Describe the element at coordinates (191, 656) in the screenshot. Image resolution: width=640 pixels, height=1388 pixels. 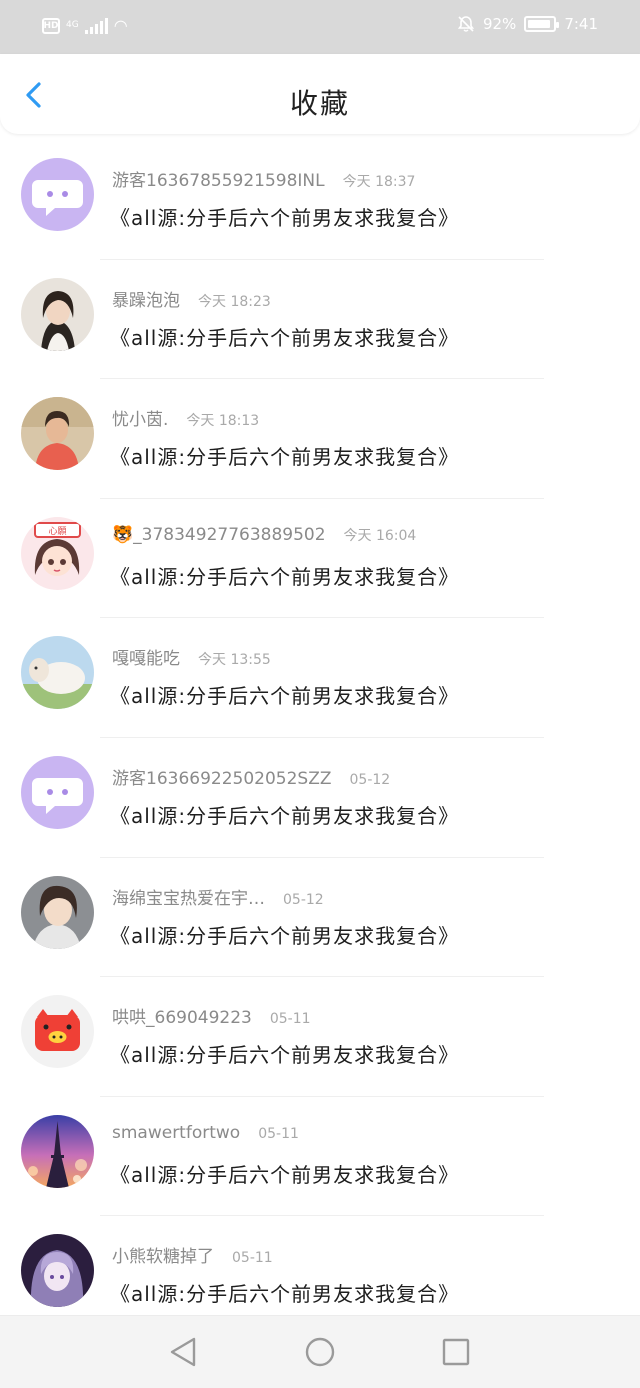
I see `item-meta: 嘎嘎能吃 今天 13:55` at that location.